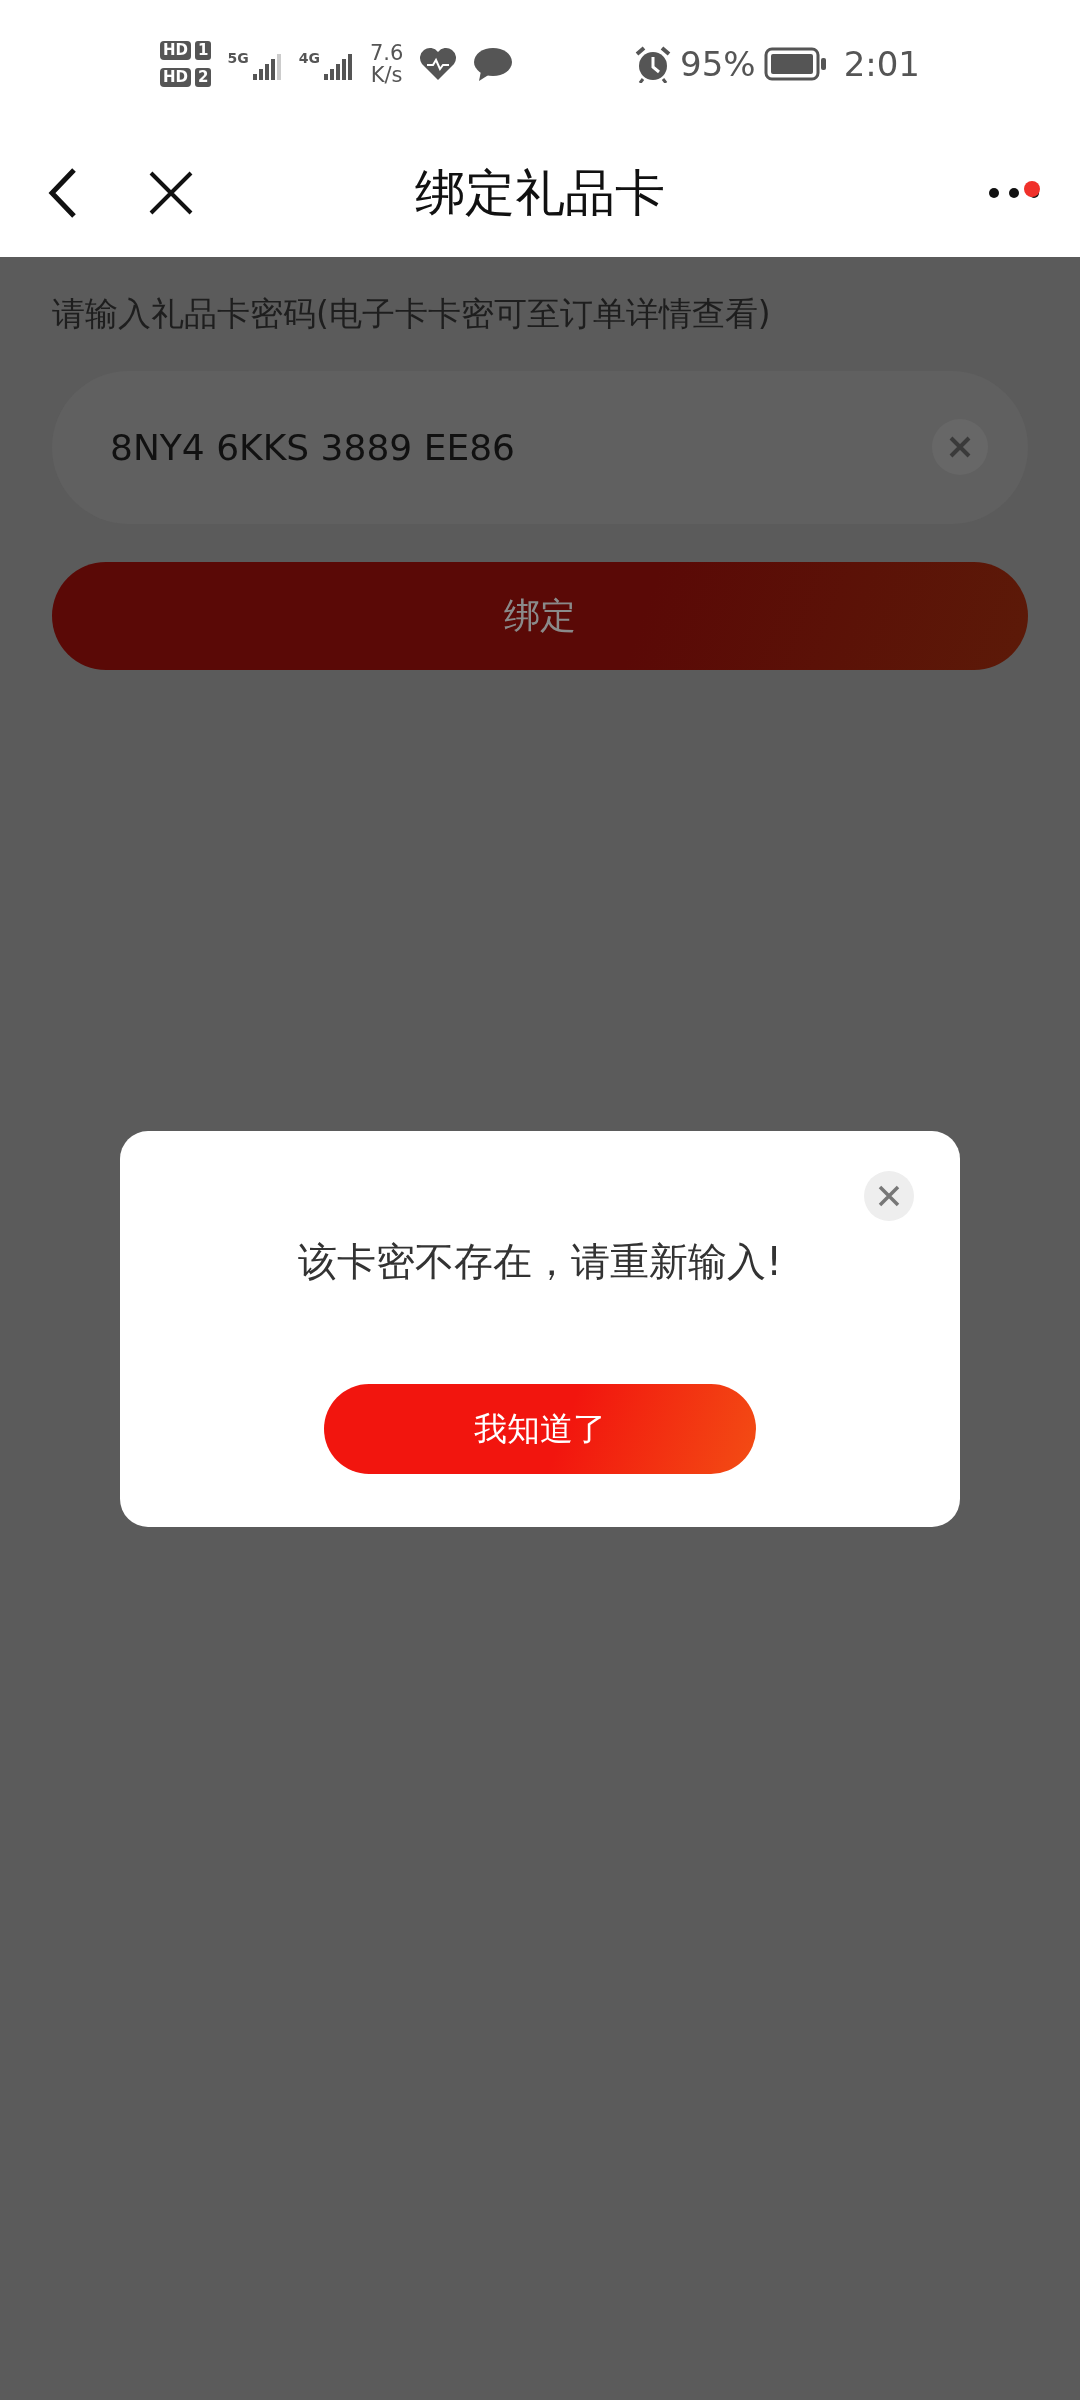 The height and width of the screenshot is (2400, 1080). I want to click on clock-time: 2:01, so click(881, 64).